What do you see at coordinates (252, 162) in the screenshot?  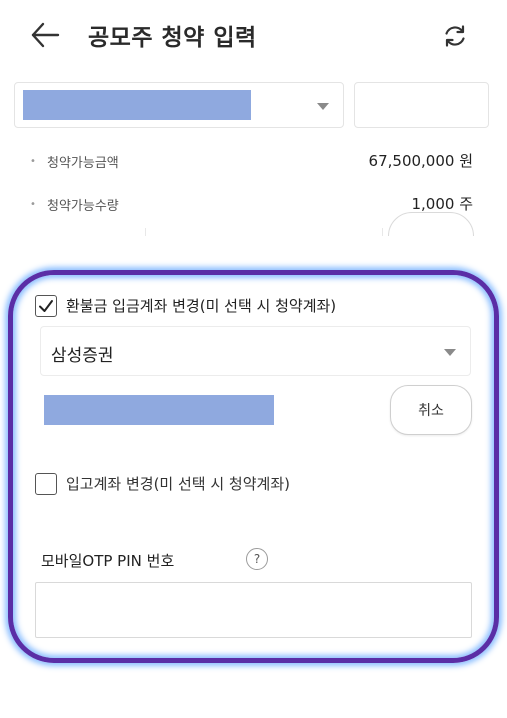 I see `info-row-available-amount: • 청약가능금액 67,500,000 원` at bounding box center [252, 162].